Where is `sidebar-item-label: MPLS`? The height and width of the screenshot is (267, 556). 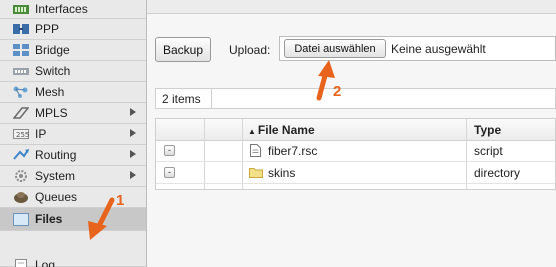
sidebar-item-label: MPLS is located at coordinates (51, 113).